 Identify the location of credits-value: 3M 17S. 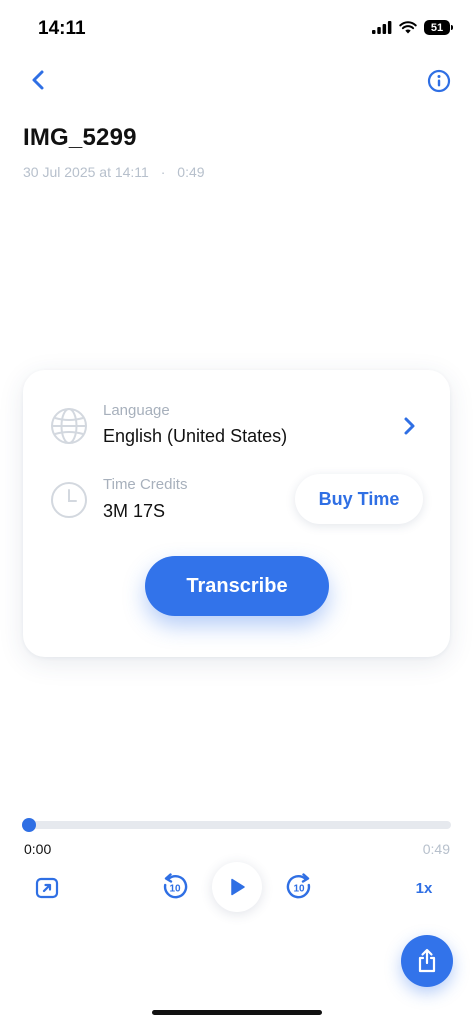
(134, 511).